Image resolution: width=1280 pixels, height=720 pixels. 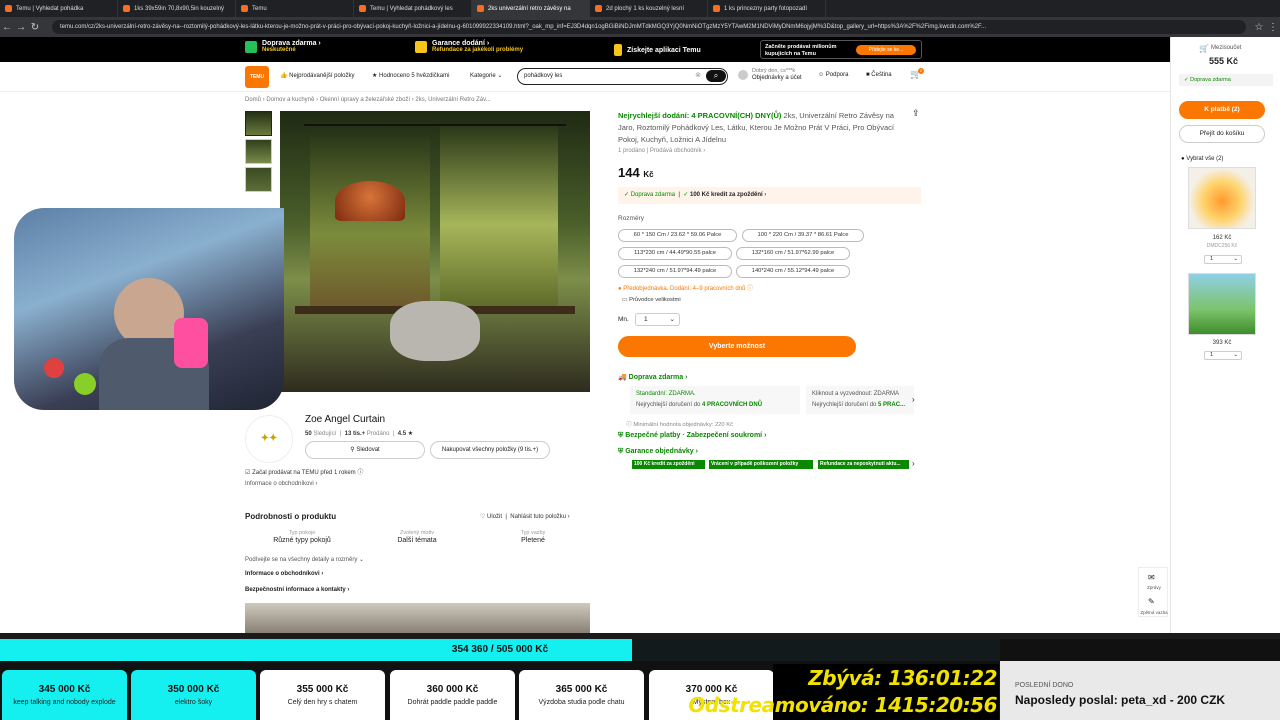 I want to click on order-guarantee: ⛨ Garance objednávky ›, so click(x=658, y=452).